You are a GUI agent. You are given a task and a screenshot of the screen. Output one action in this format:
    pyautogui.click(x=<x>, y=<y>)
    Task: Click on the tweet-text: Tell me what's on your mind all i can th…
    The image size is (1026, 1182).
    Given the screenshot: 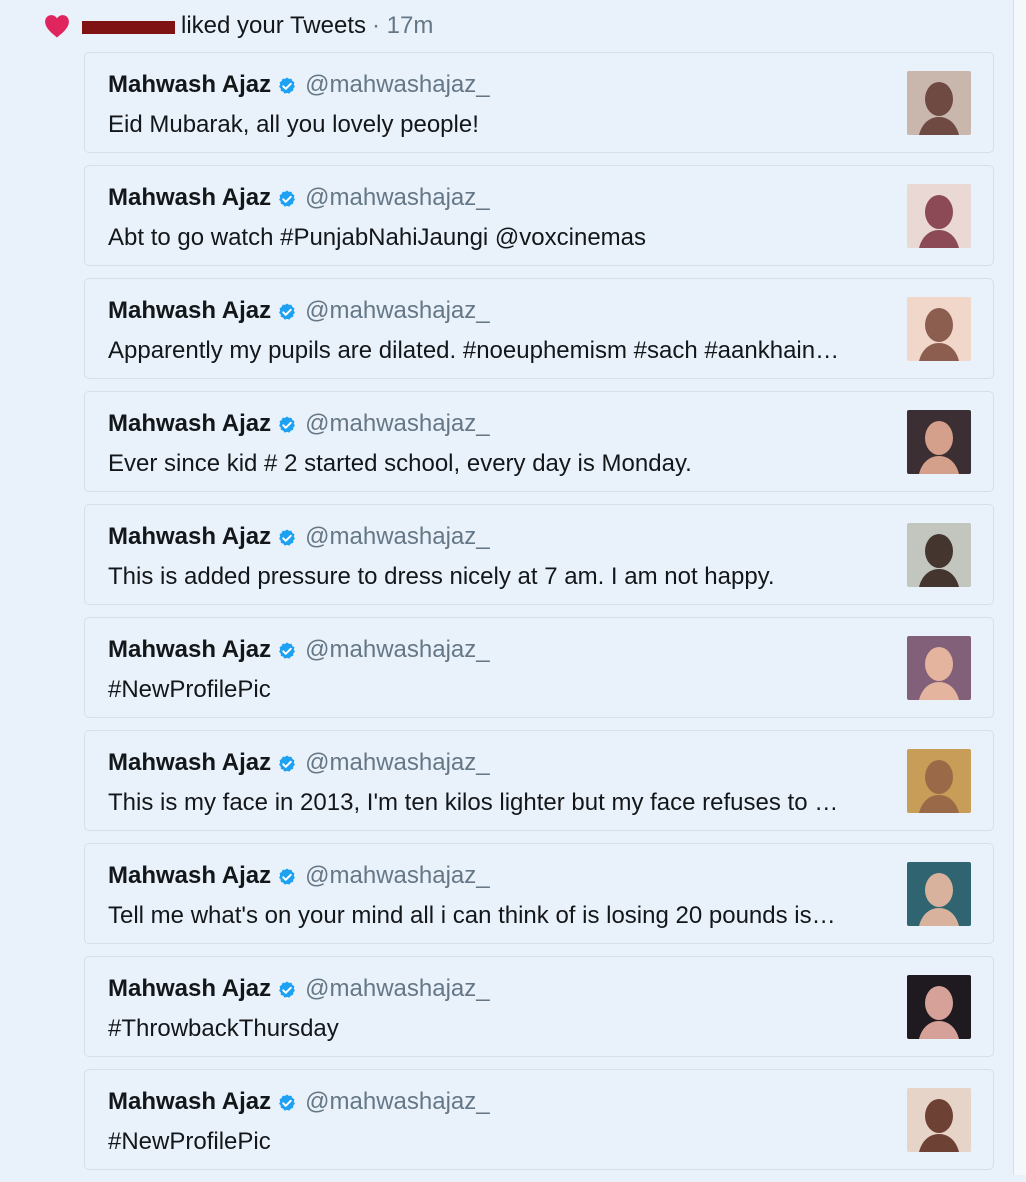 What is the action you would take?
    pyautogui.click(x=472, y=915)
    